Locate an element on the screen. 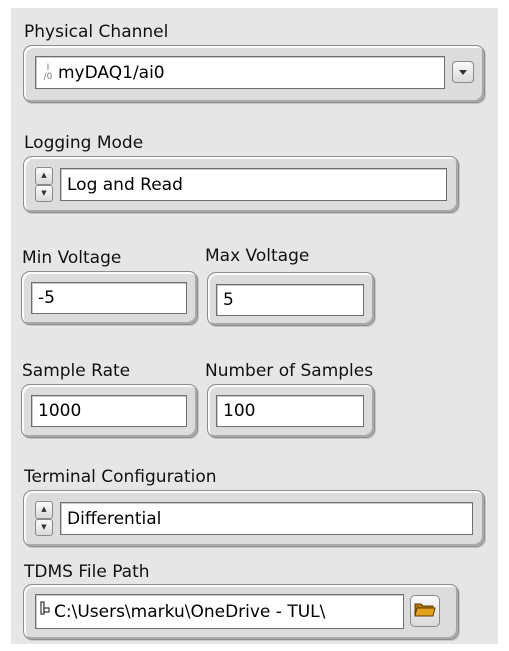  chevron-down-icon is located at coordinates (463, 72).